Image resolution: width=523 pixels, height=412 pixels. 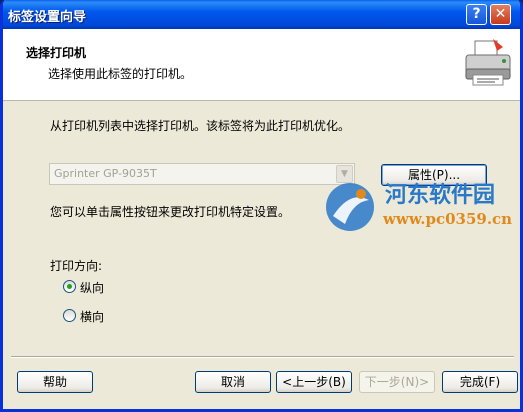 What do you see at coordinates (440, 195) in the screenshot?
I see `watermark-name: 河东软件园` at bounding box center [440, 195].